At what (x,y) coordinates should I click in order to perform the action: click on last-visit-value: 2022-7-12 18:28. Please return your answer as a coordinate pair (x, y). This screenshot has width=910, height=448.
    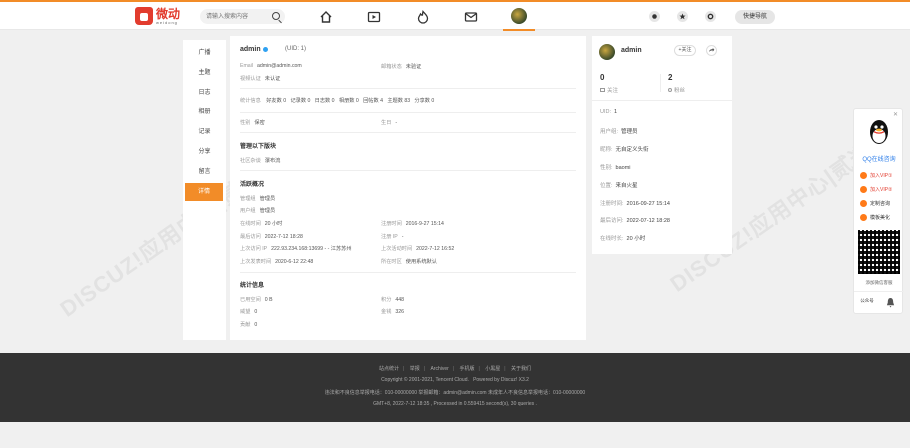
    Looking at the image, I should click on (283, 237).